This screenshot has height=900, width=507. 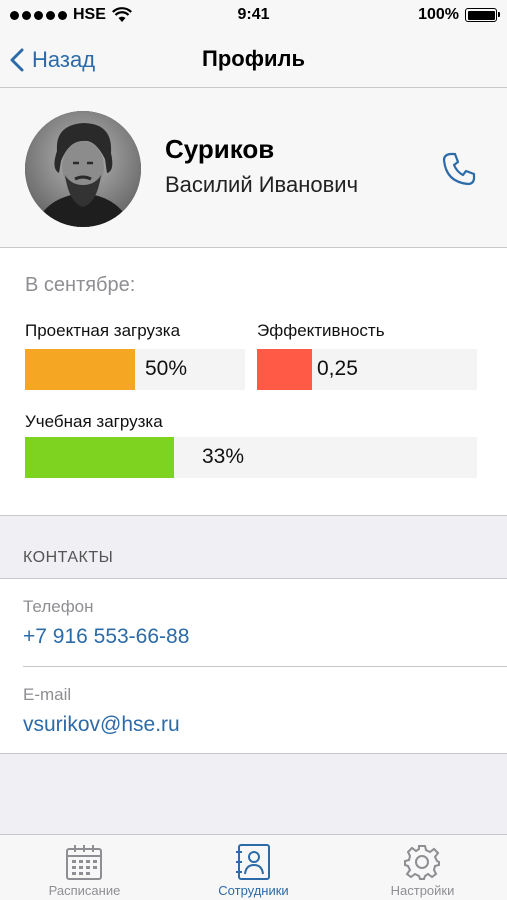 I want to click on page-title: Профиль, so click(x=253, y=58).